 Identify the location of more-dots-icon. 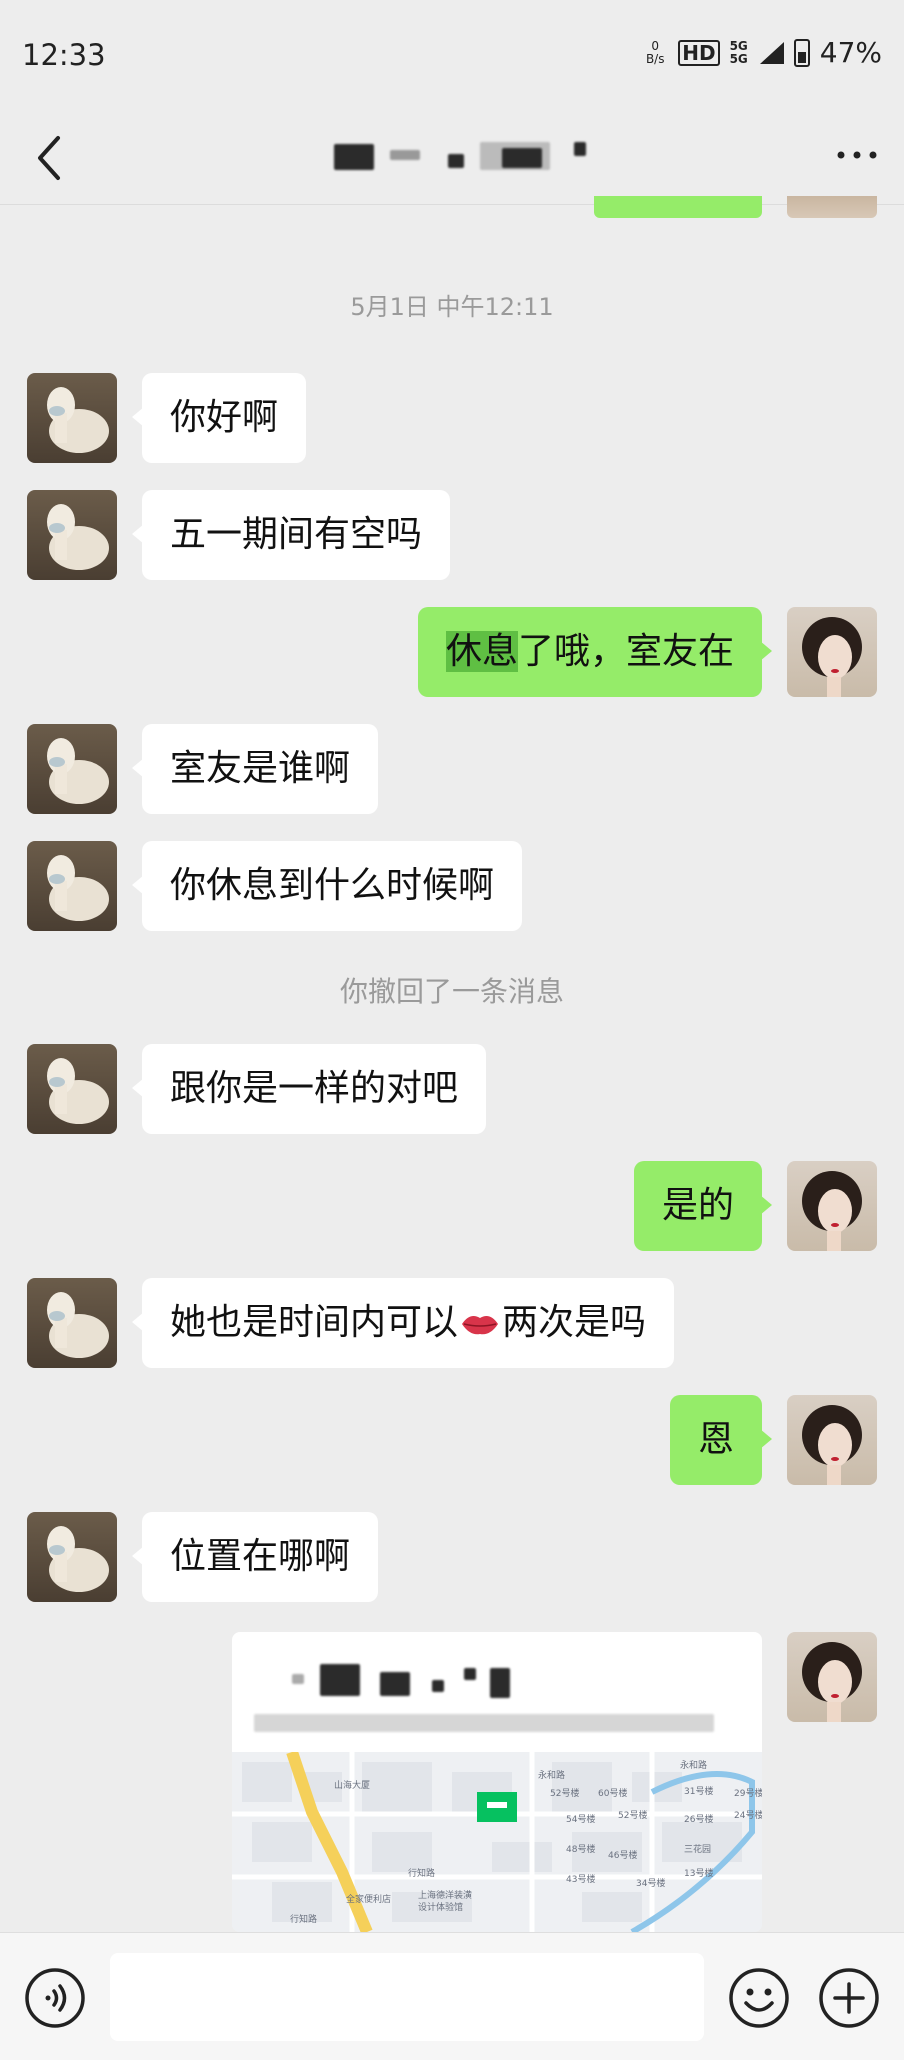
(857, 155).